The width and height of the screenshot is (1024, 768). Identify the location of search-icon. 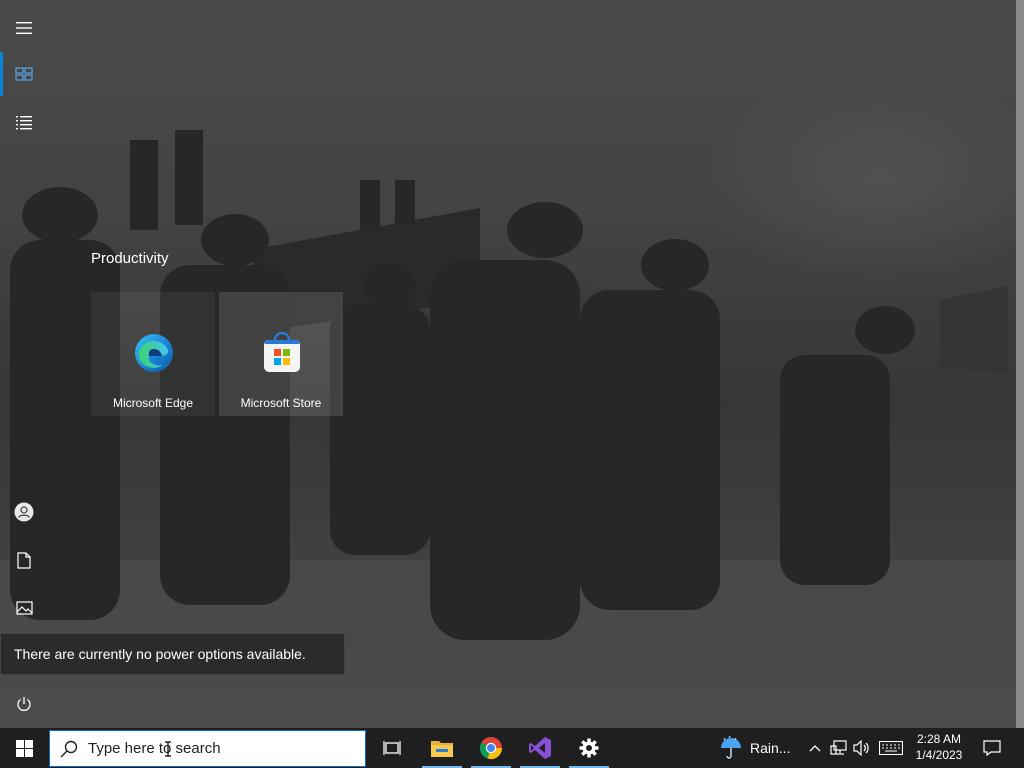
(69, 749).